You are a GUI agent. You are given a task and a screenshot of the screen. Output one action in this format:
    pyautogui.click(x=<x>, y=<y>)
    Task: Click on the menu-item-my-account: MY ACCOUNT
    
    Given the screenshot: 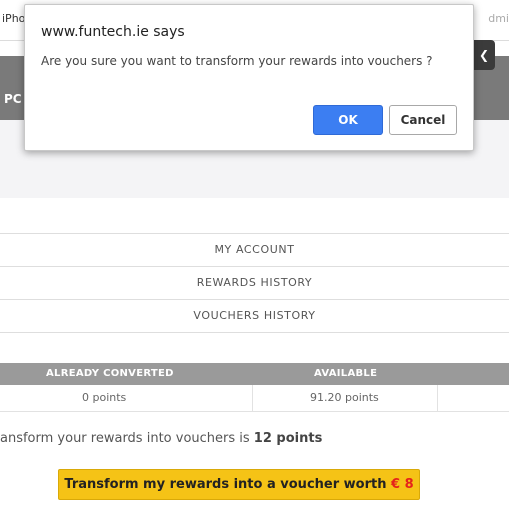 What is the action you would take?
    pyautogui.click(x=254, y=249)
    